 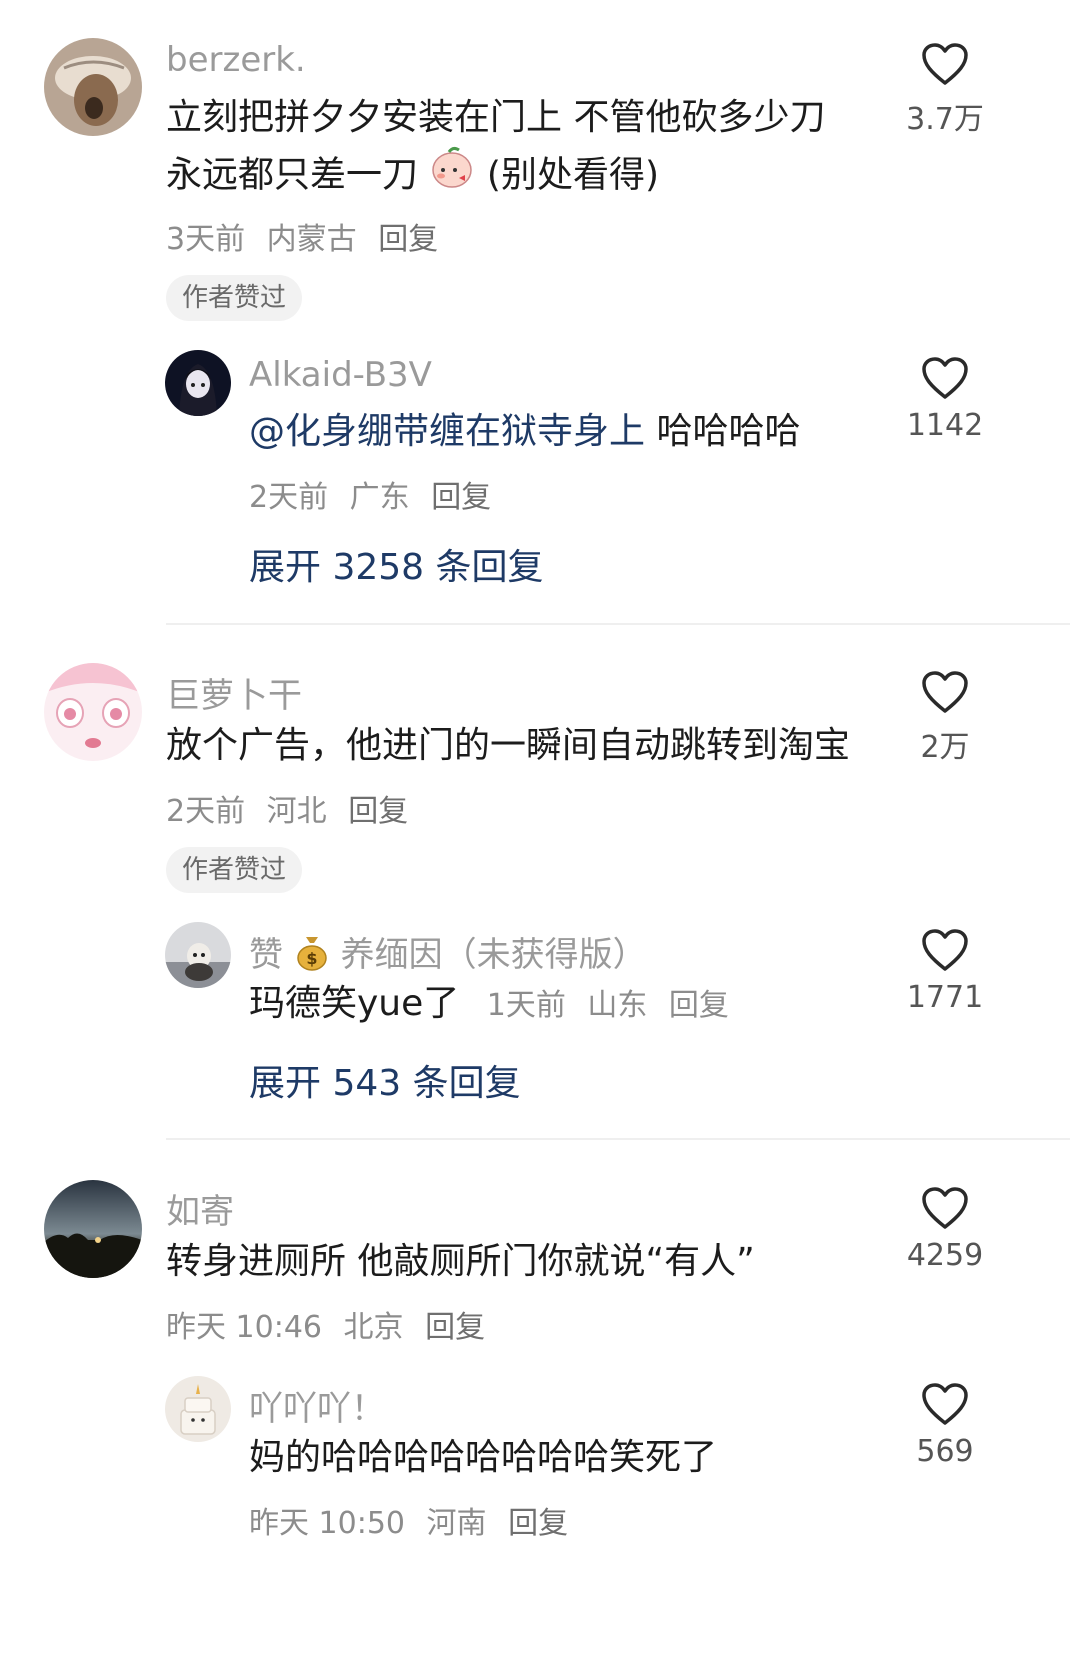 What do you see at coordinates (327, 1523) in the screenshot?
I see `reply-time: 昨天 10:50` at bounding box center [327, 1523].